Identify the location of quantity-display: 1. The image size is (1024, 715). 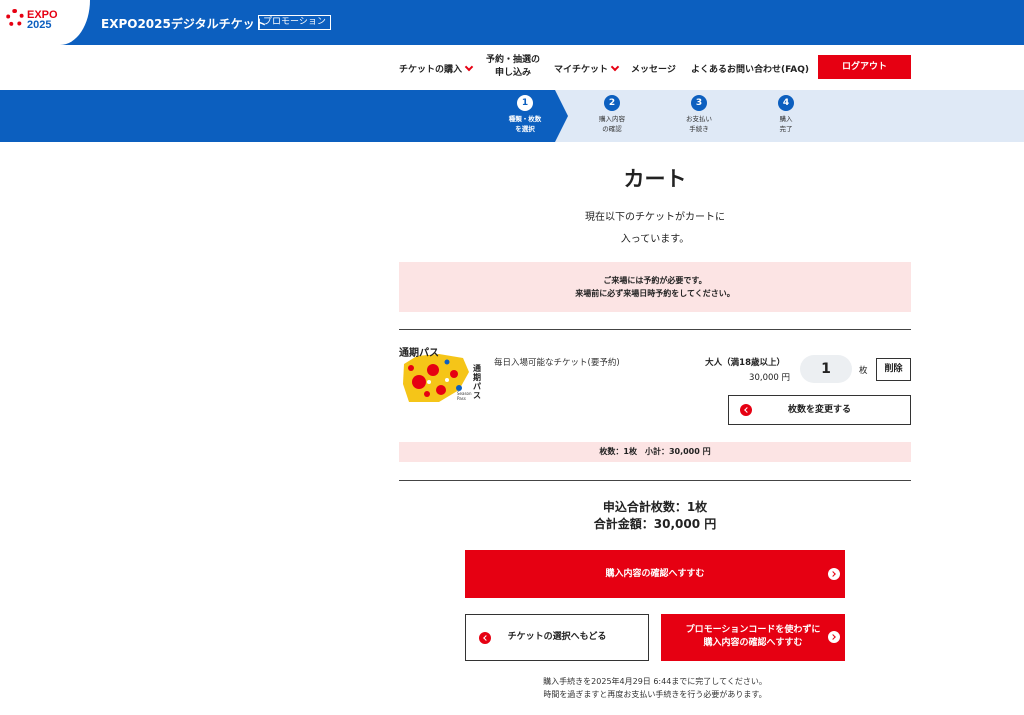
(826, 369).